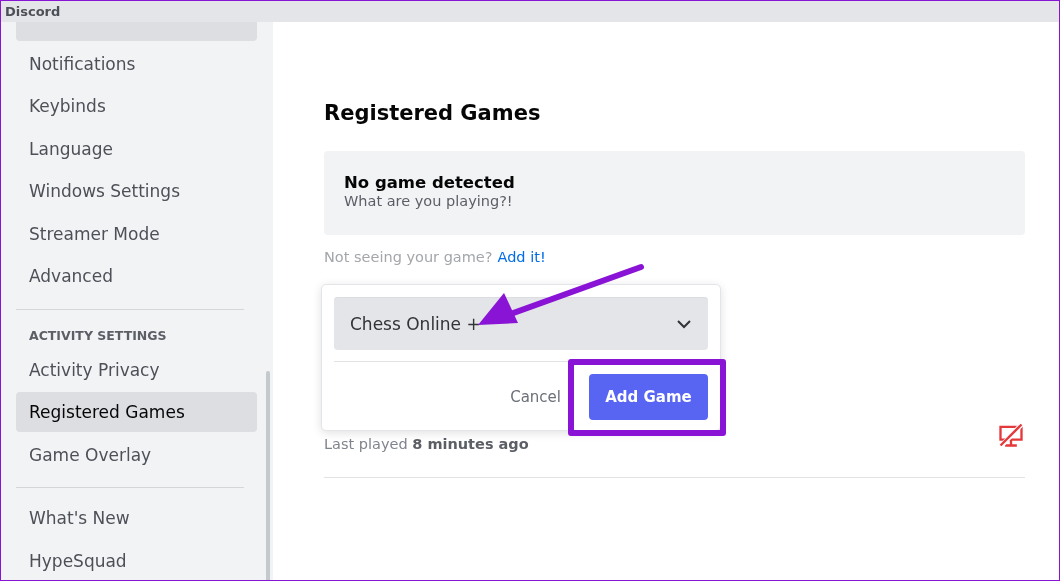 This screenshot has height=581, width=1060. Describe the element at coordinates (33, 11) in the screenshot. I see `window-title: Discord` at that location.